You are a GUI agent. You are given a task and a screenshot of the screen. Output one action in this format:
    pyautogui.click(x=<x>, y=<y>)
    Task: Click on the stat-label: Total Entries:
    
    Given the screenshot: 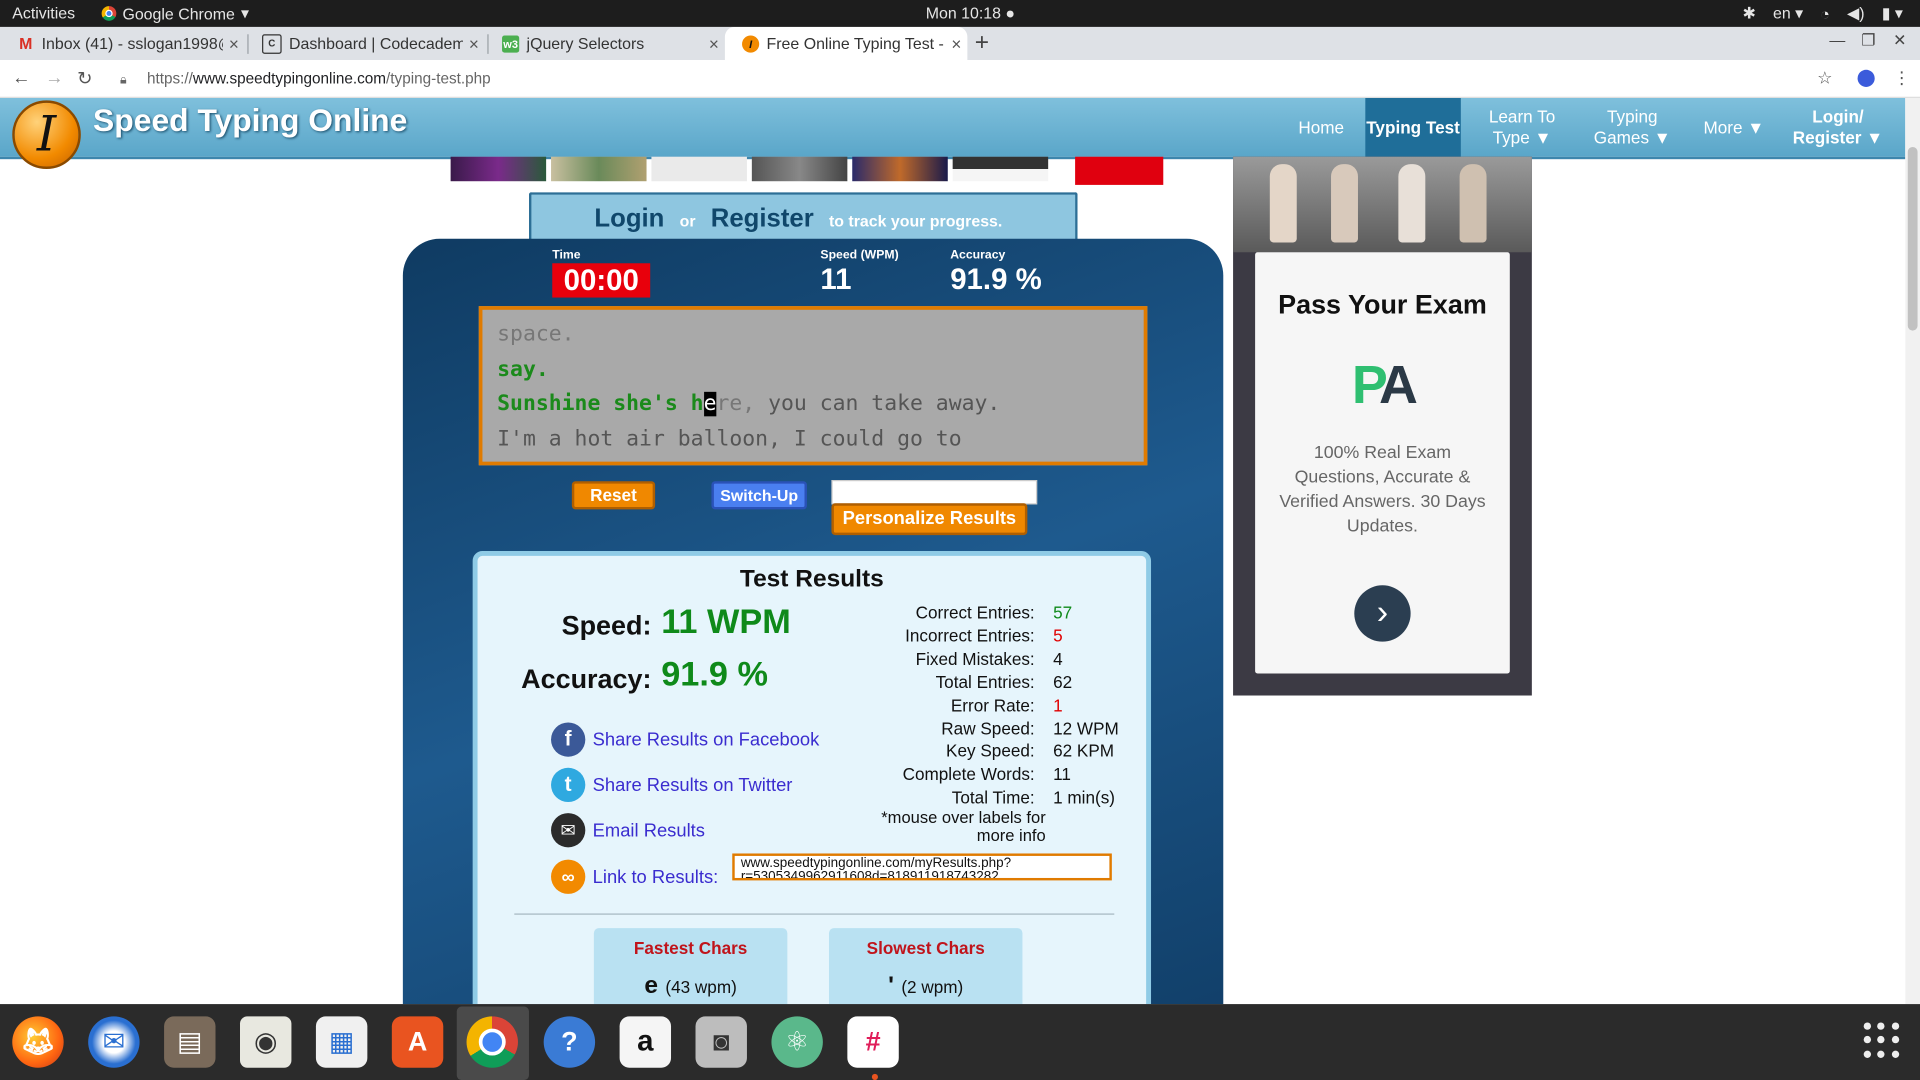 What is the action you would take?
    pyautogui.click(x=985, y=682)
    